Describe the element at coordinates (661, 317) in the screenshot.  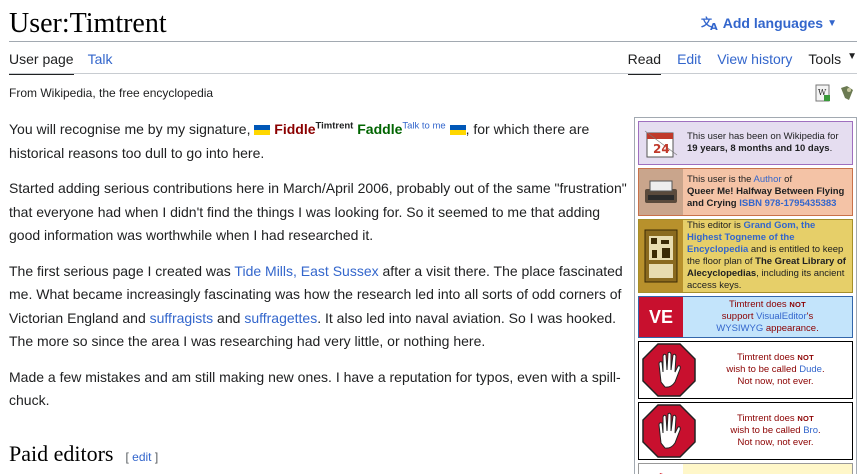
I see `ve-logo: VE` at that location.